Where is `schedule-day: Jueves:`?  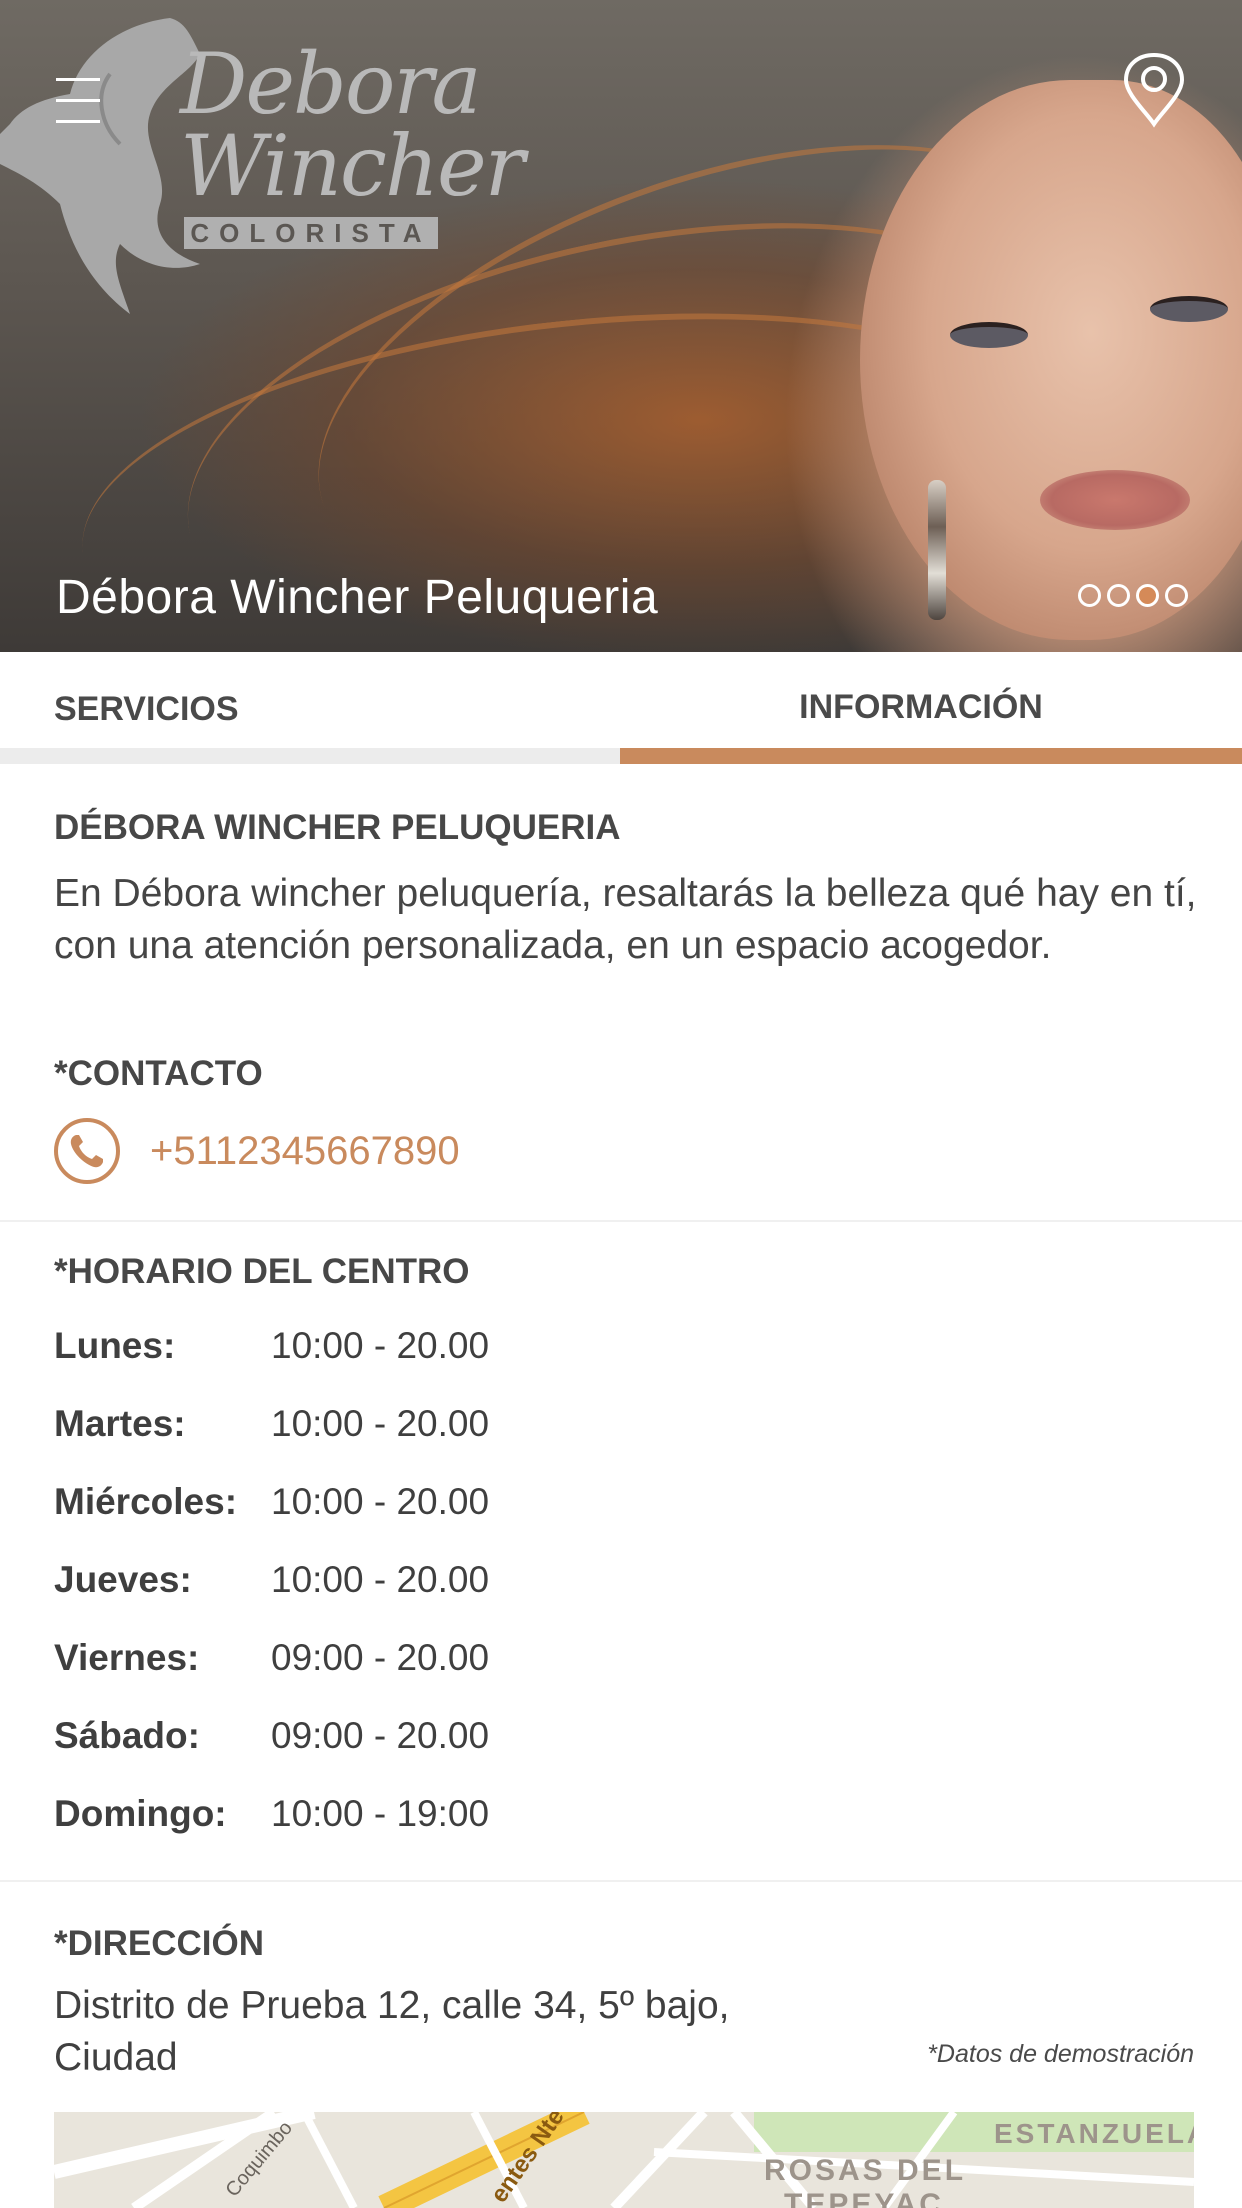 schedule-day: Jueves: is located at coordinates (123, 1579).